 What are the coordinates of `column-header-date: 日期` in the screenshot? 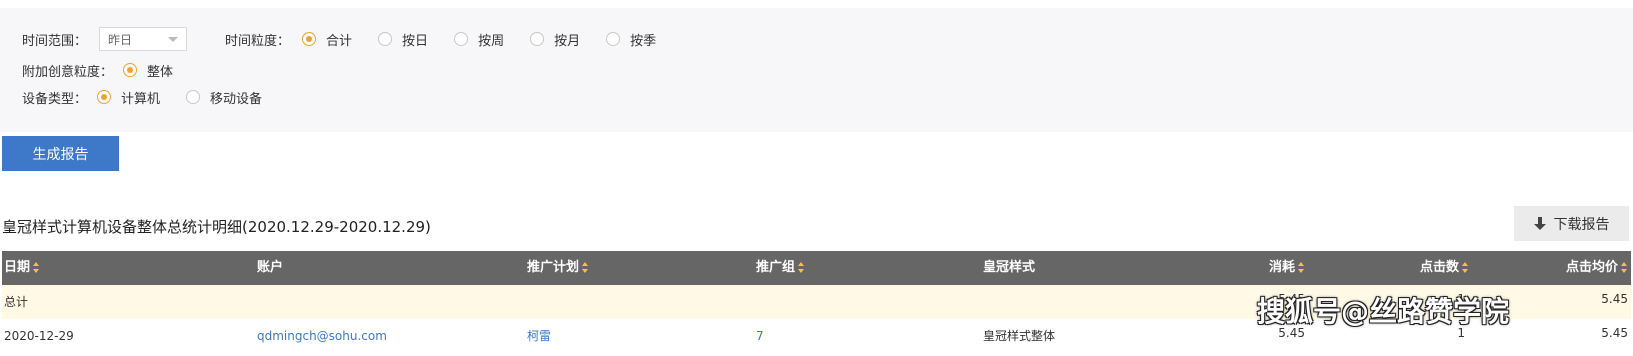 It's located at (22, 268).